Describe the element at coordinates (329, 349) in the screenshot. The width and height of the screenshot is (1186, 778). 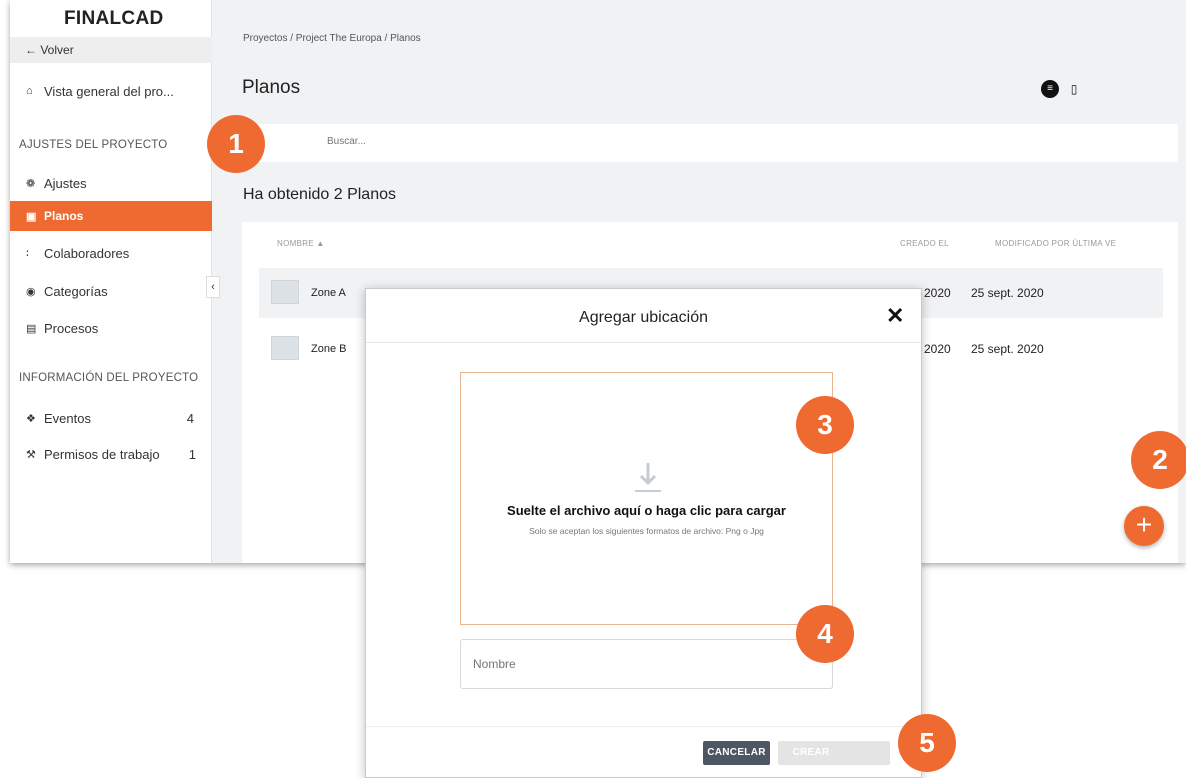
I see `row-name: Zone B` at that location.